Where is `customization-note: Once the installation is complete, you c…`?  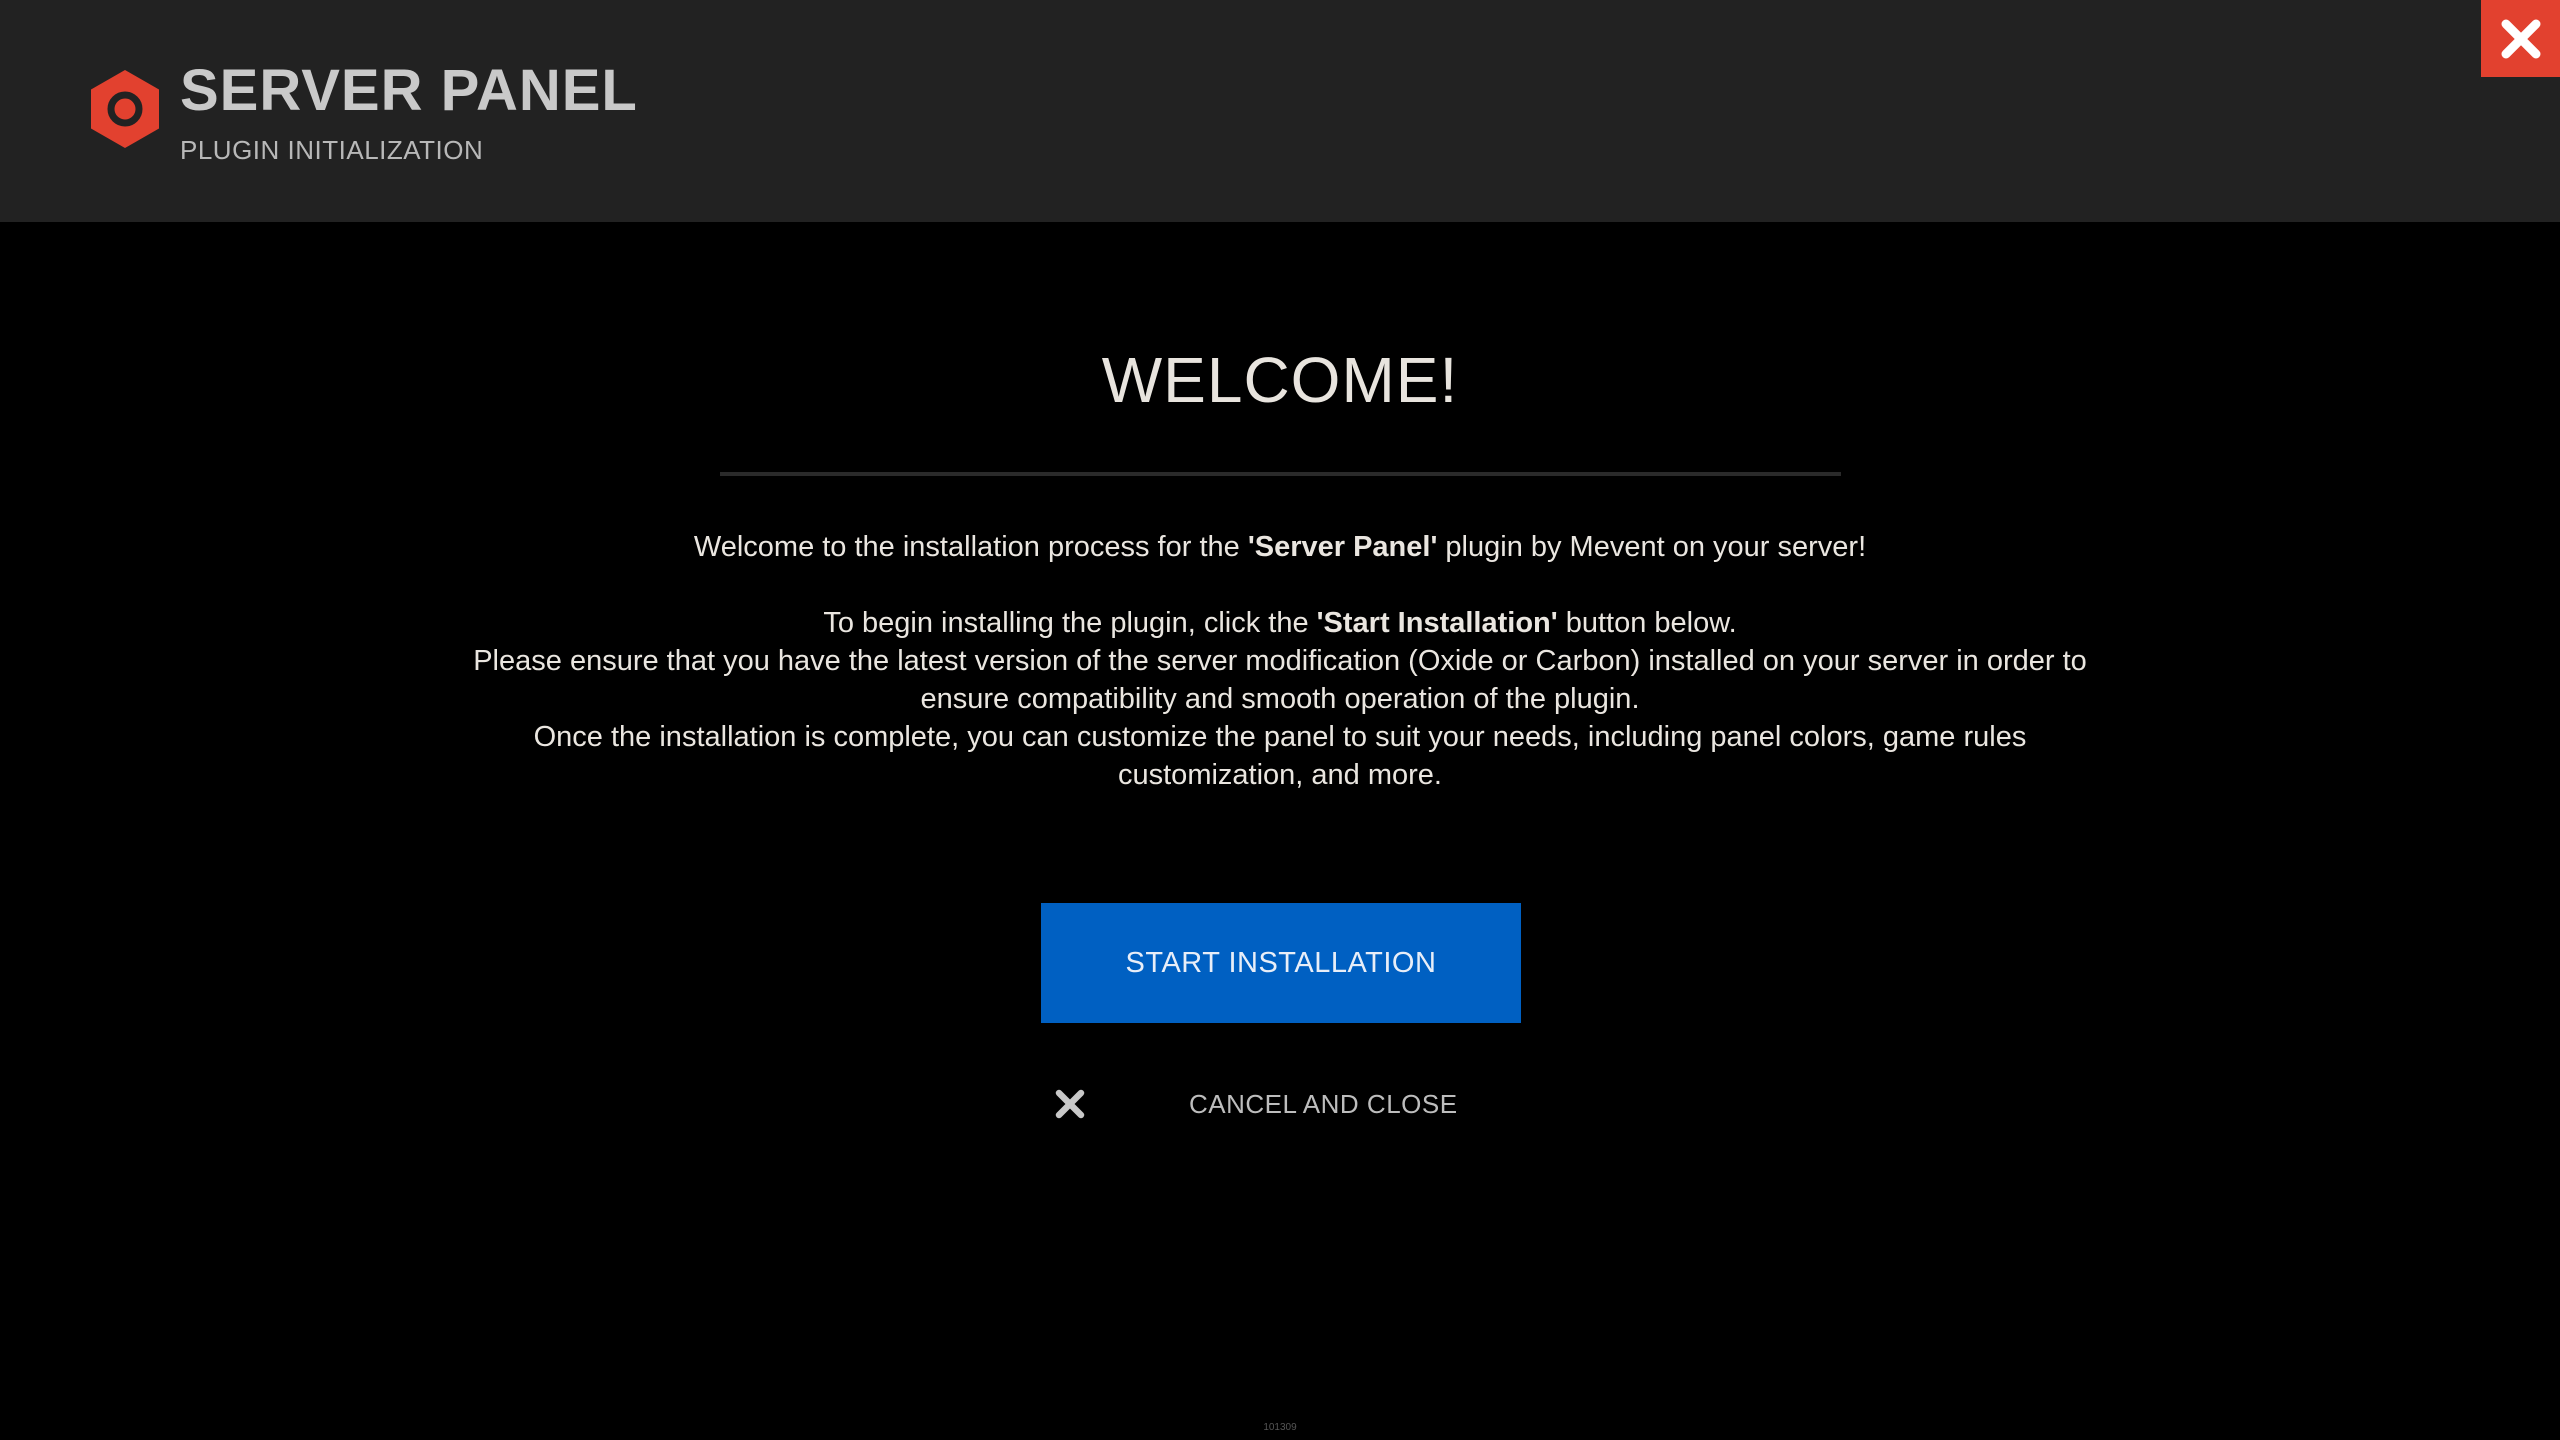
customization-note: Once the installation is complete, you c… is located at coordinates (1280, 756).